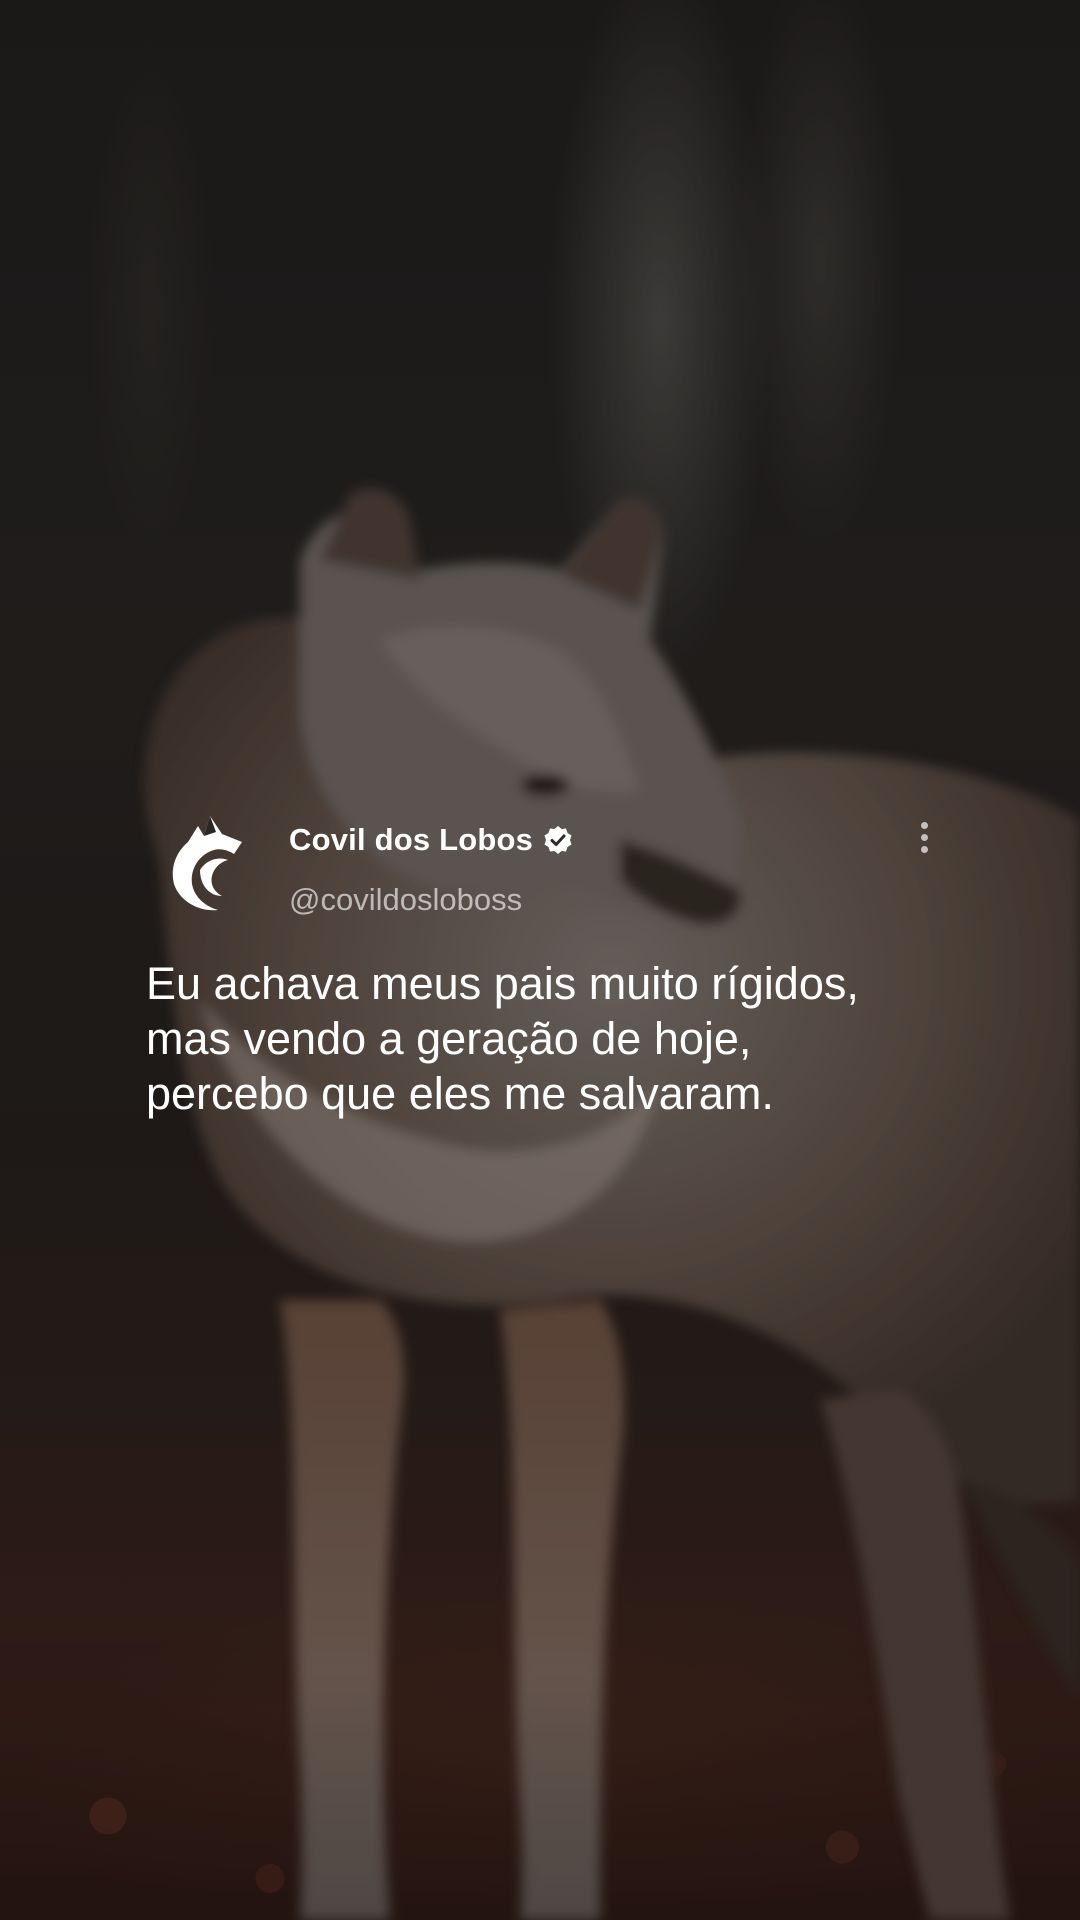  What do you see at coordinates (502, 983) in the screenshot?
I see `post-text-line: Eu achava meus pais muito rígidos,` at bounding box center [502, 983].